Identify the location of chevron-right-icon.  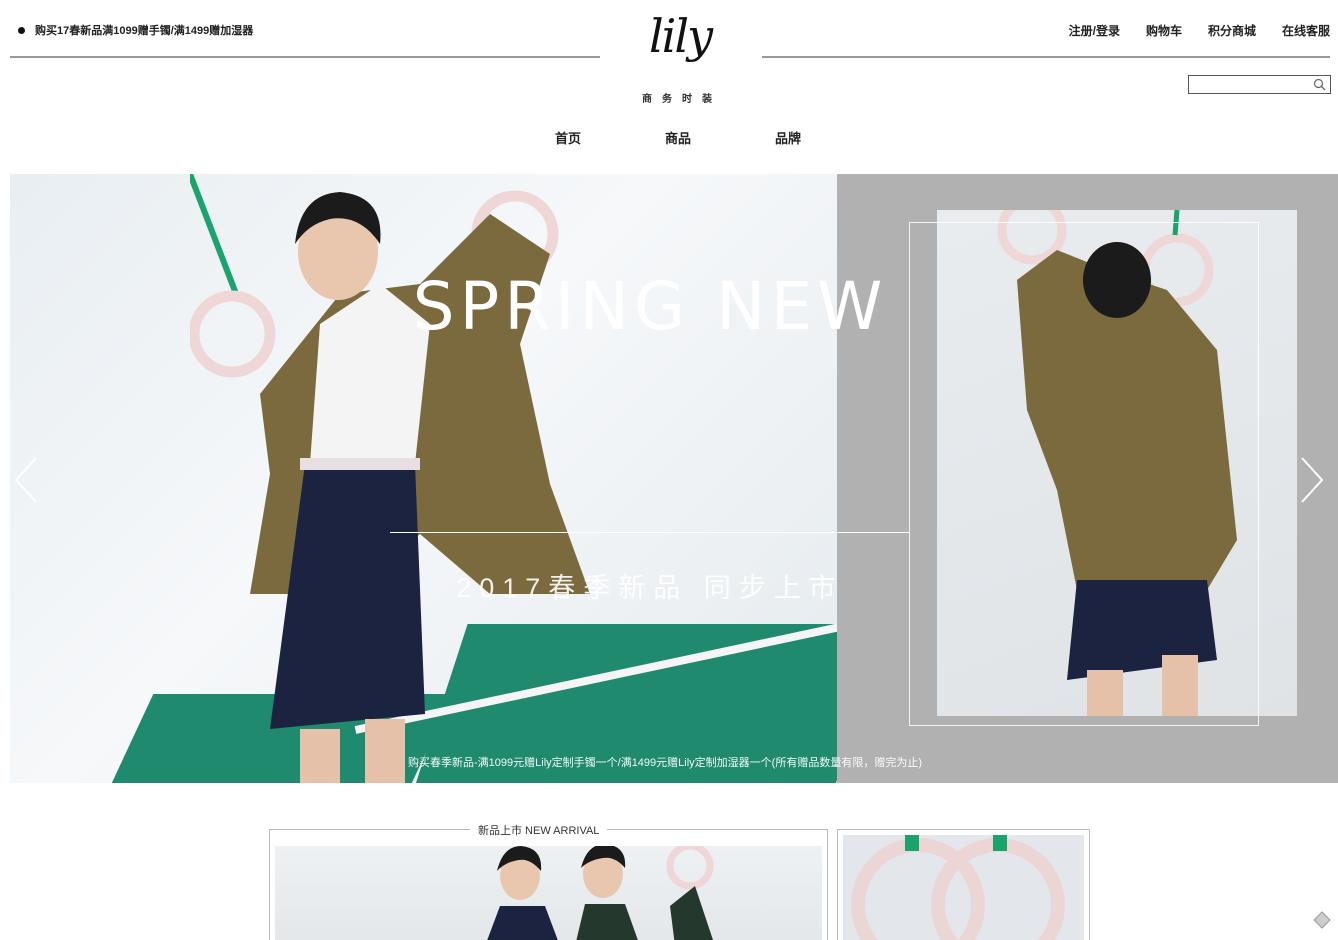
(1312, 480).